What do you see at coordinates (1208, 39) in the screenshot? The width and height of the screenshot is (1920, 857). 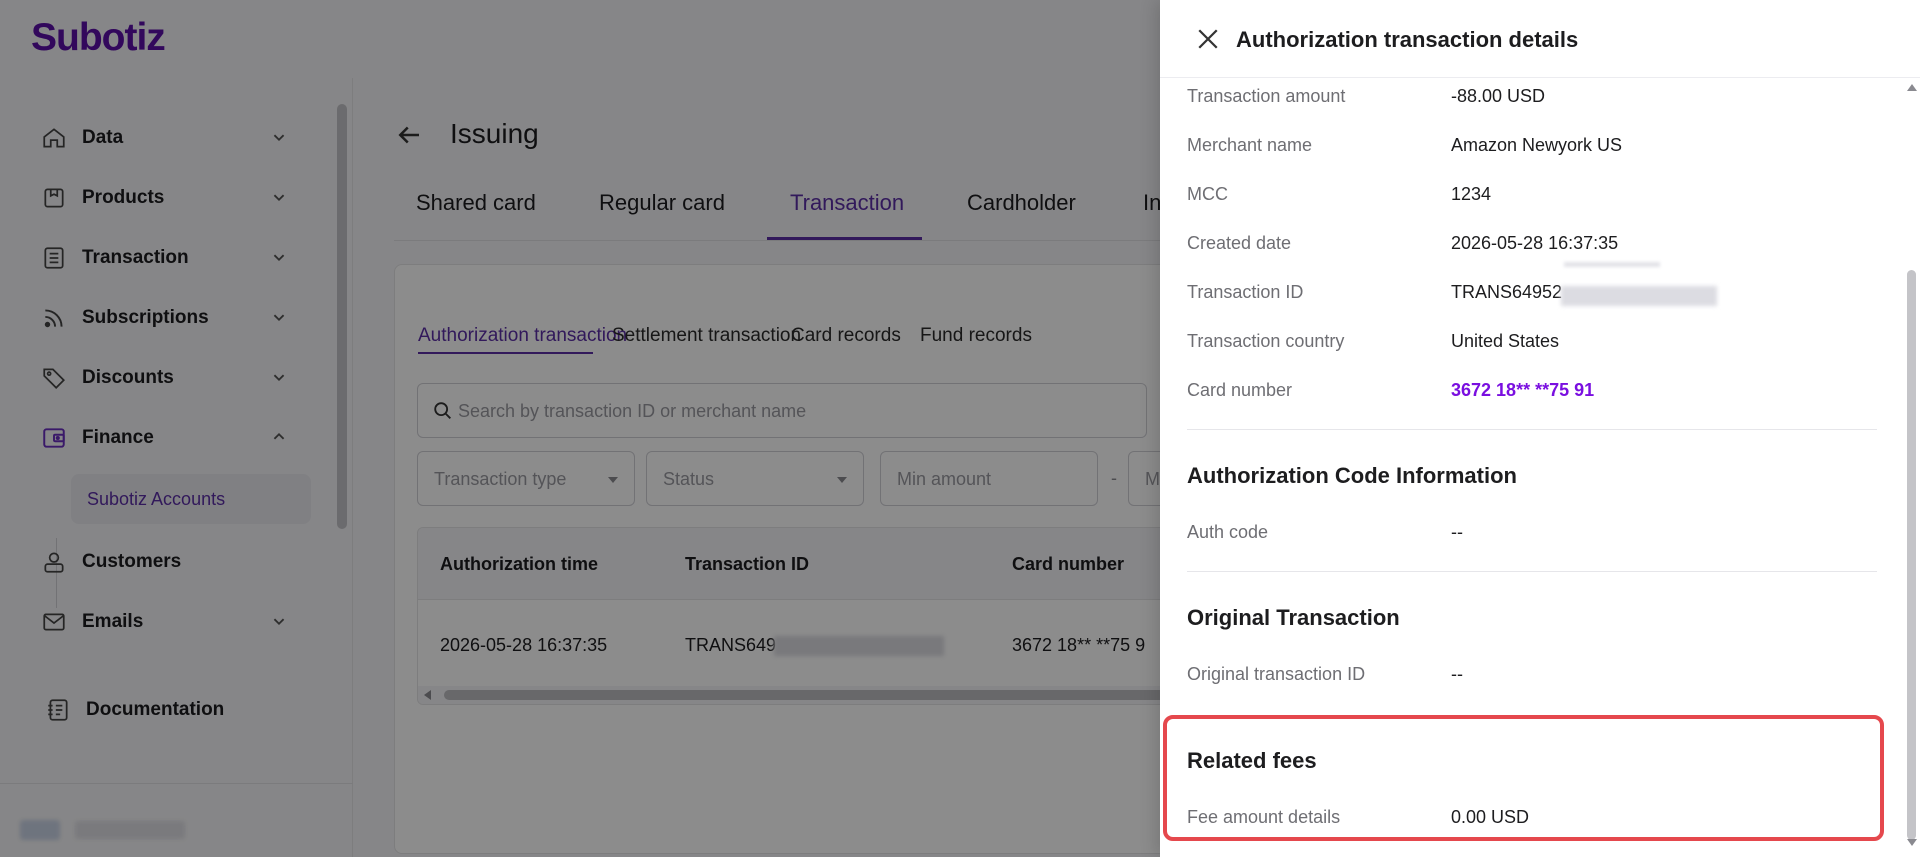 I see `close-icon` at bounding box center [1208, 39].